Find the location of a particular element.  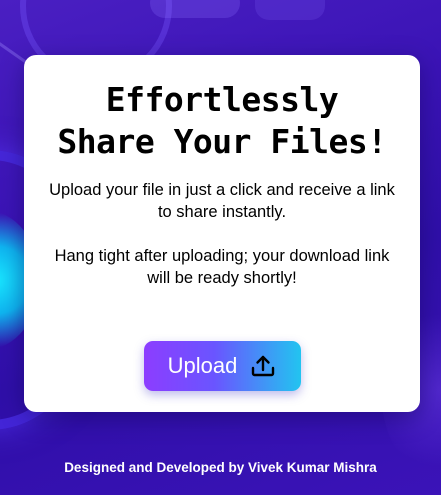

upload-button: Upload is located at coordinates (222, 366).